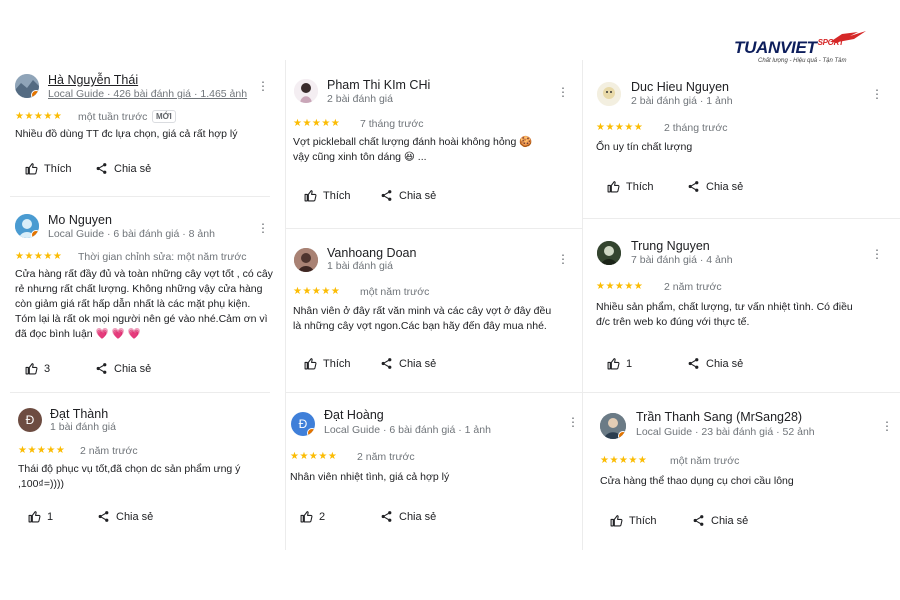 The height and width of the screenshot is (600, 900). Describe the element at coordinates (50, 516) in the screenshot. I see `like-count: 1` at that location.